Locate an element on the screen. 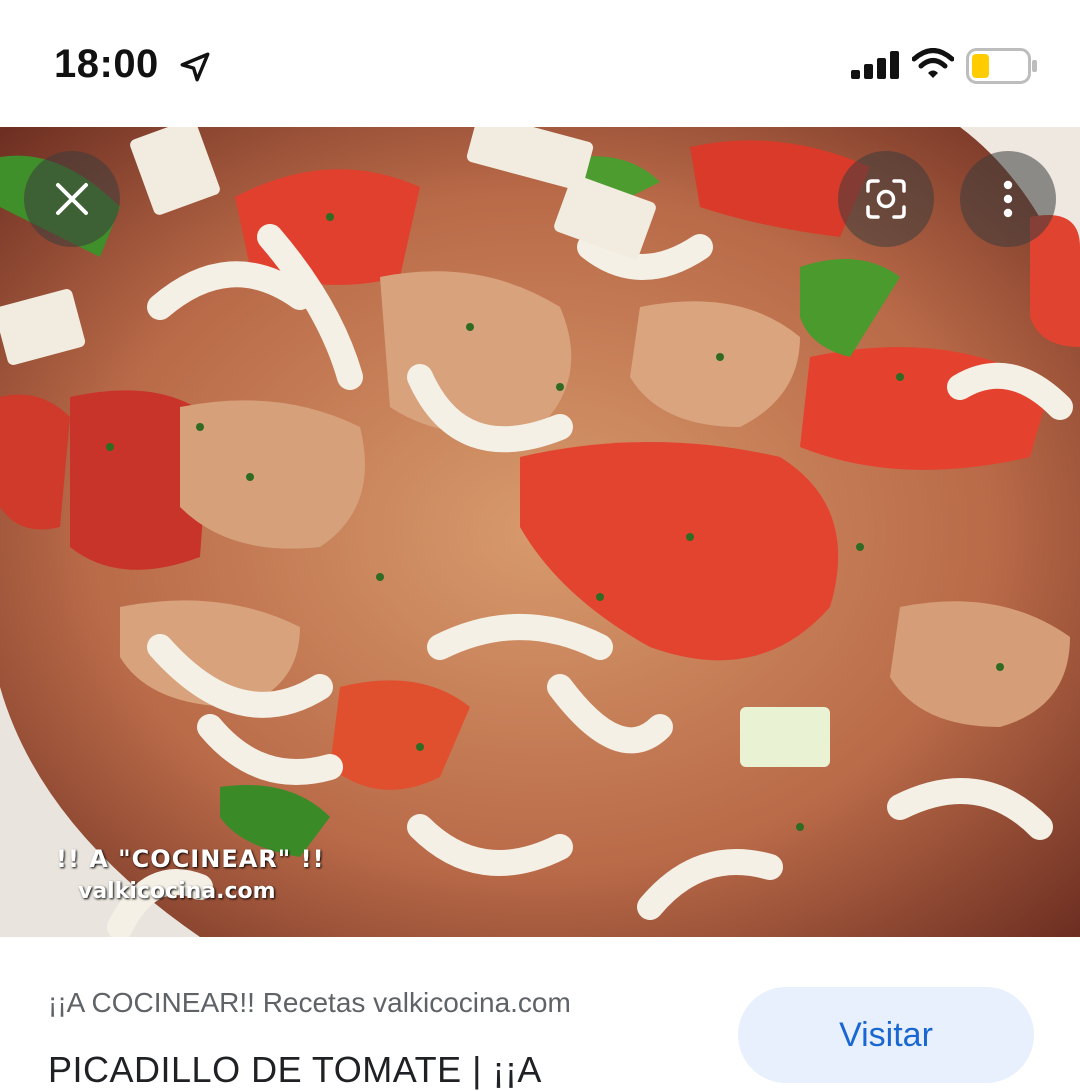  result-title: PICADILLO DE TOMATE | ¡¡A is located at coordinates (295, 1070).